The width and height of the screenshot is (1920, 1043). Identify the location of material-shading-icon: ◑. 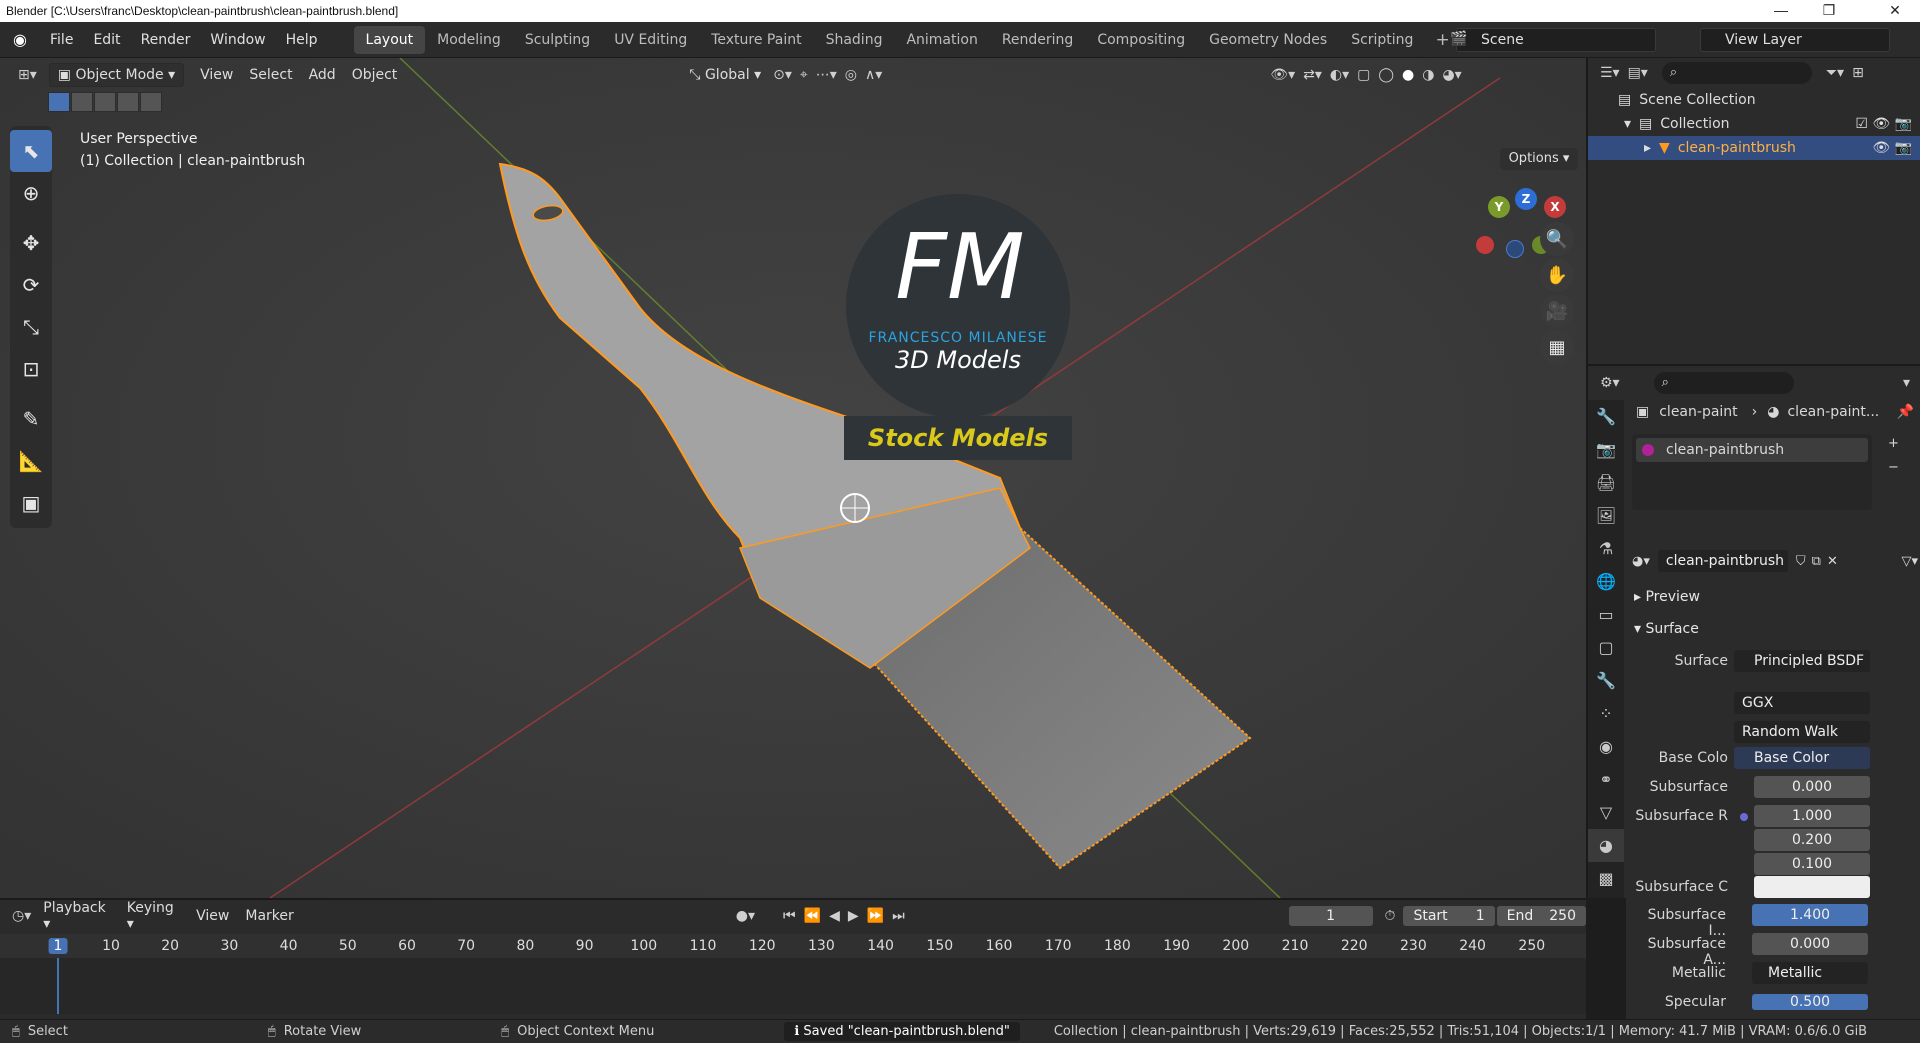
(1428, 75).